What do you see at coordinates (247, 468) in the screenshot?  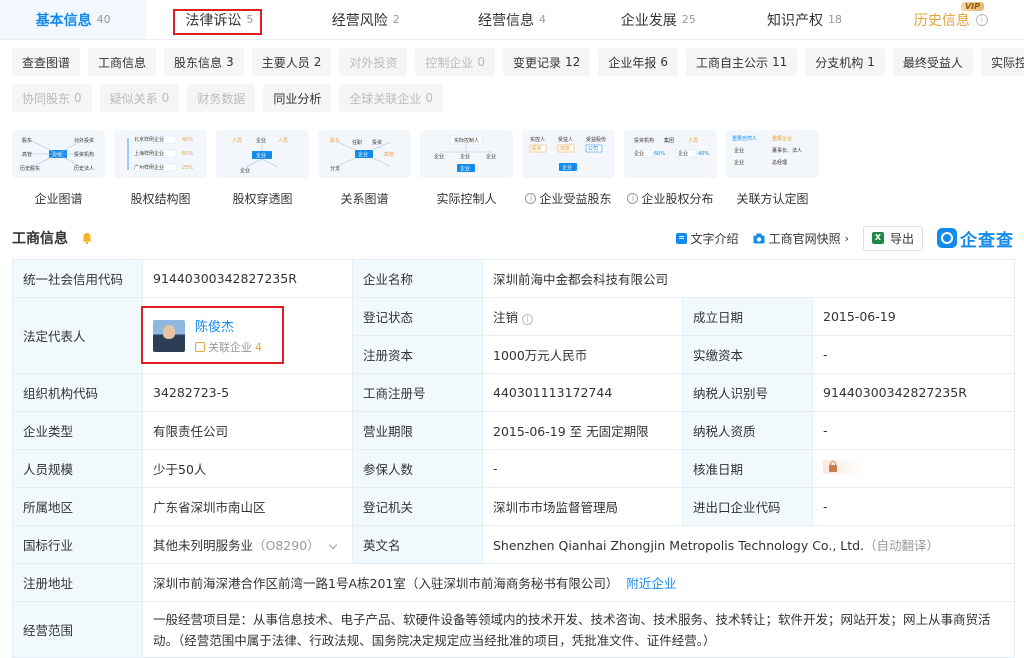 I see `staff-size-value: 少于50人` at bounding box center [247, 468].